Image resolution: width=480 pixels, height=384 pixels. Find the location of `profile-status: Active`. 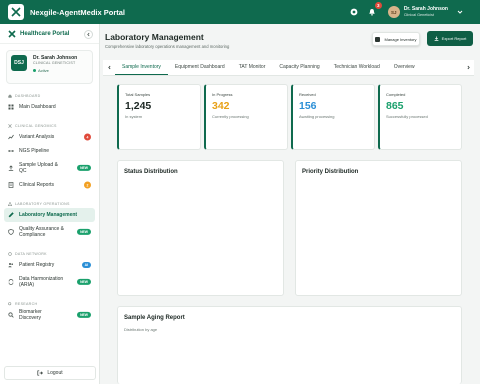

profile-status: Active is located at coordinates (55, 70).